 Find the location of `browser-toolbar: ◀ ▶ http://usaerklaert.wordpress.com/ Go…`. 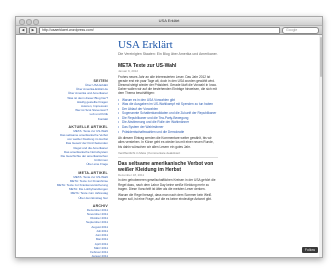

browser-toolbar: ◀ ▶ http://usaerklaert.wordpress.com/ Go… is located at coordinates (169, 30).